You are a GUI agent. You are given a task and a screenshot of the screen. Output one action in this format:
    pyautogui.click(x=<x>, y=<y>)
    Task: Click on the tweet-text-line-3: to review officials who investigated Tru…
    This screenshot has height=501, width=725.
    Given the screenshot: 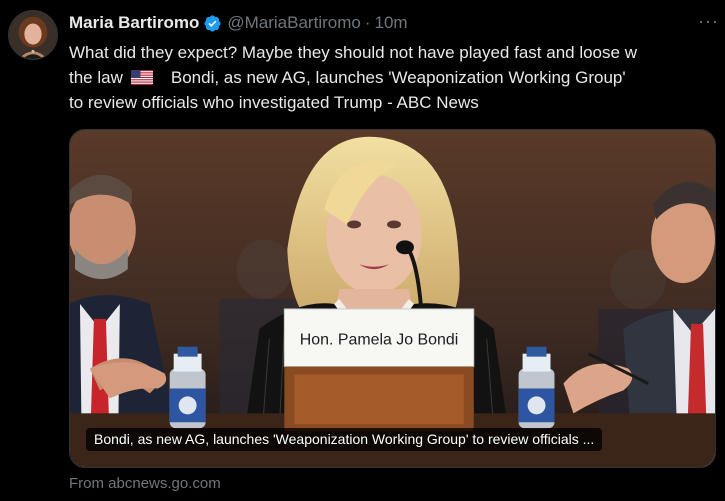 What is the action you would take?
    pyautogui.click(x=274, y=102)
    